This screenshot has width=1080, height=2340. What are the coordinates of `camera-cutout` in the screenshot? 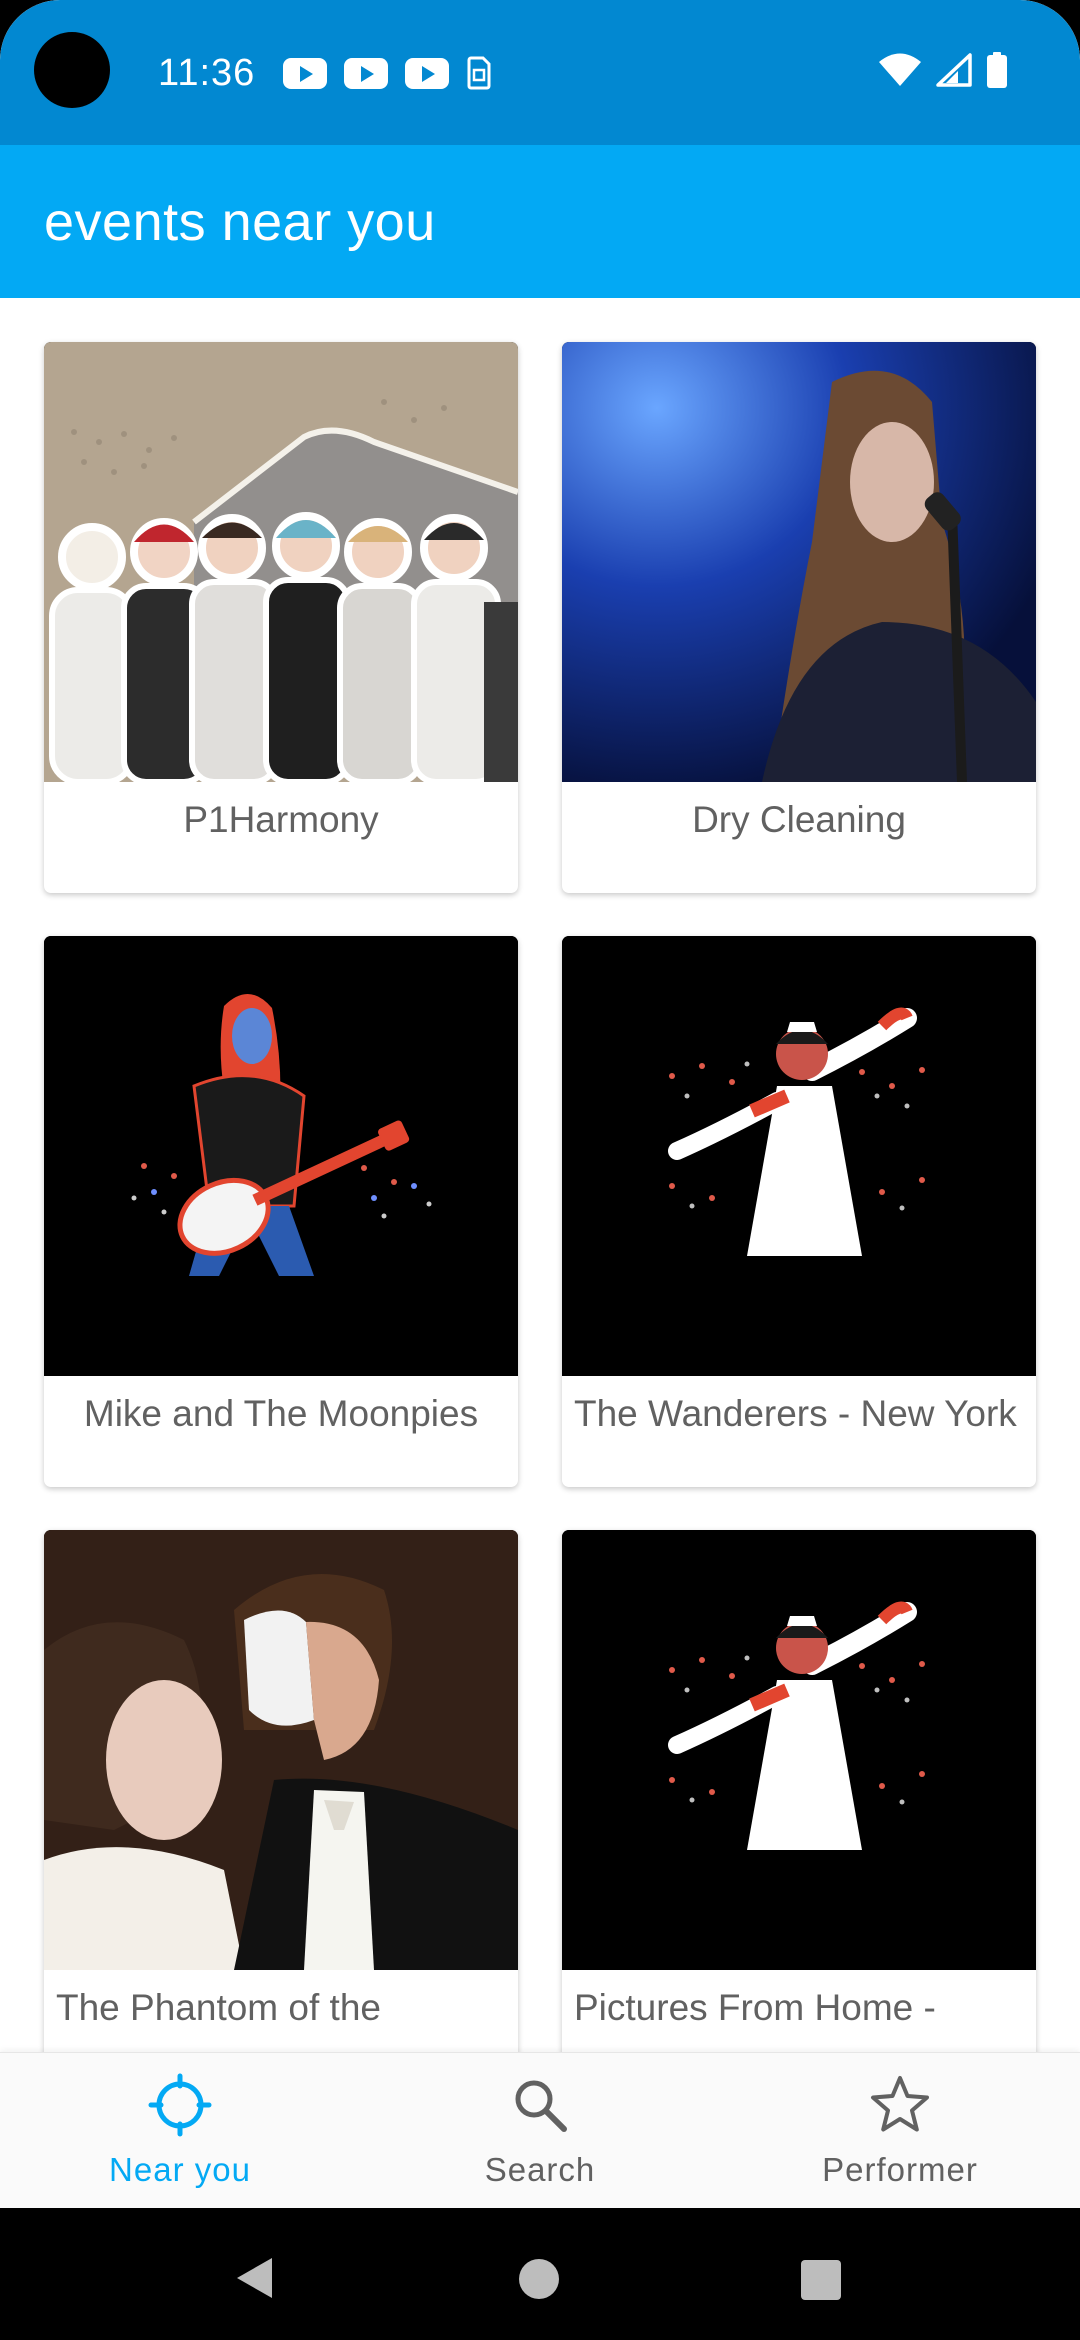 It's located at (72, 70).